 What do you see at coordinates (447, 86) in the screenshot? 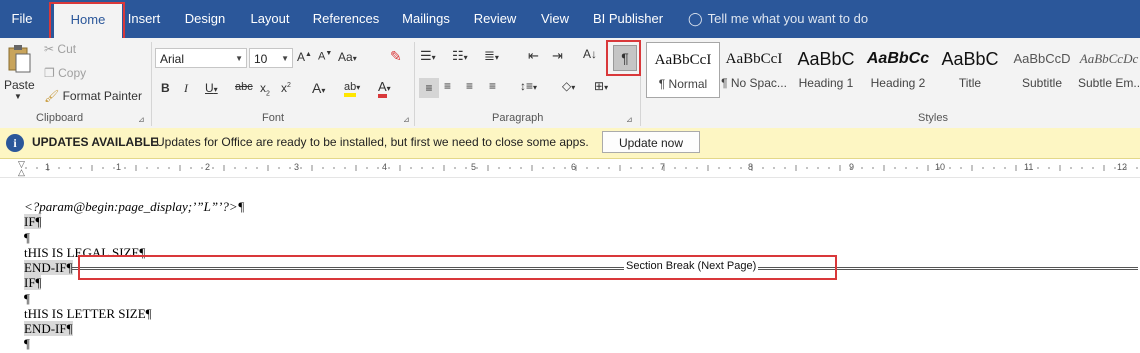
I see `align-center-icon: ≡` at bounding box center [447, 86].